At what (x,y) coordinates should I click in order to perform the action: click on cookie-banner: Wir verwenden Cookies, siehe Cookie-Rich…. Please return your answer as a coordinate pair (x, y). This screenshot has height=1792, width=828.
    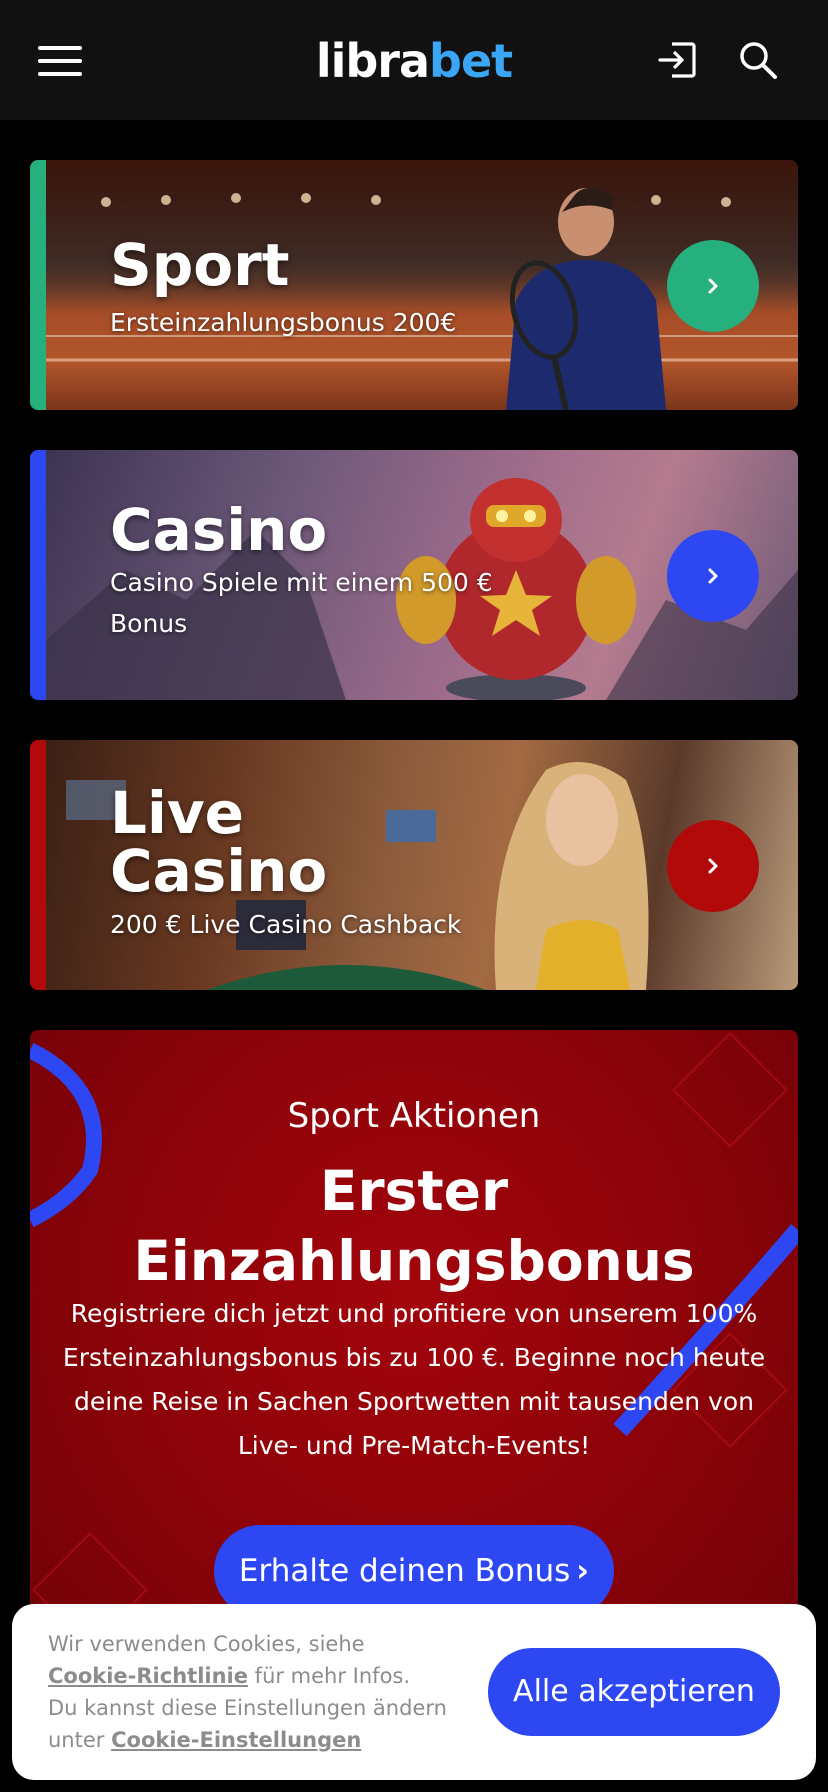
    Looking at the image, I should click on (414, 1692).